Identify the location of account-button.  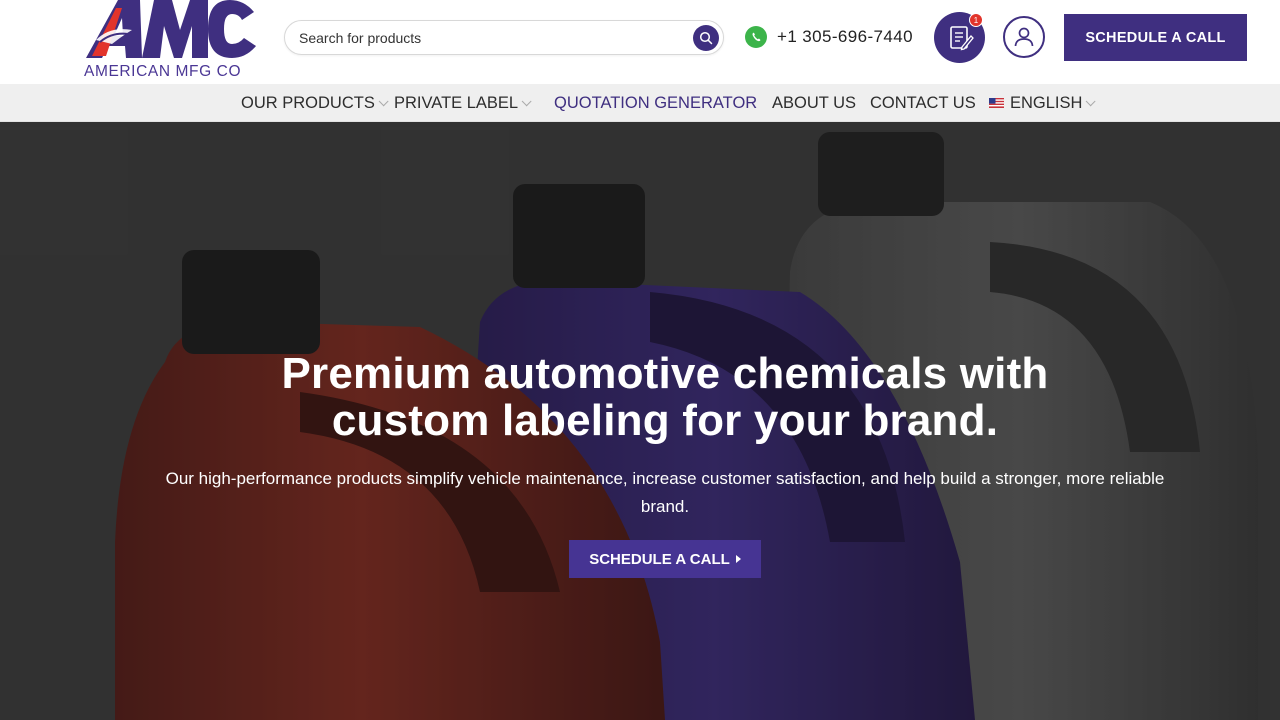
(1024, 37).